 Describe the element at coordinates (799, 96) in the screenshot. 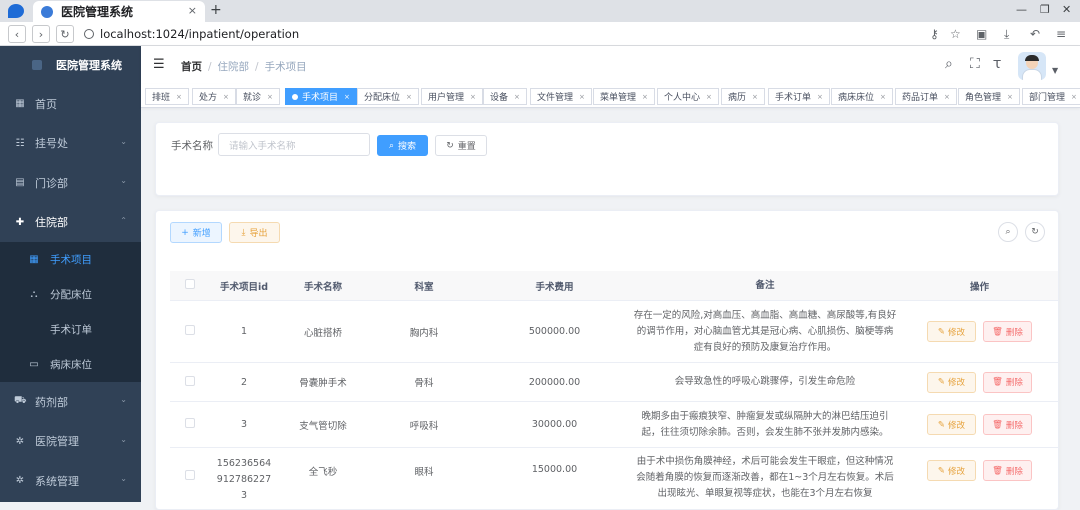

I see `tag-item: 手术订单 ×` at that location.